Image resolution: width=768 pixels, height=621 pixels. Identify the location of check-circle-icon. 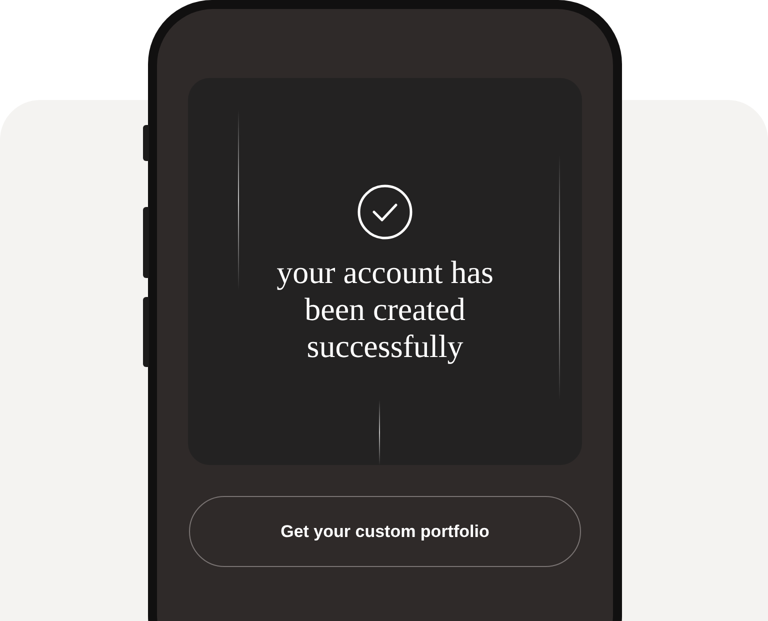
(385, 212).